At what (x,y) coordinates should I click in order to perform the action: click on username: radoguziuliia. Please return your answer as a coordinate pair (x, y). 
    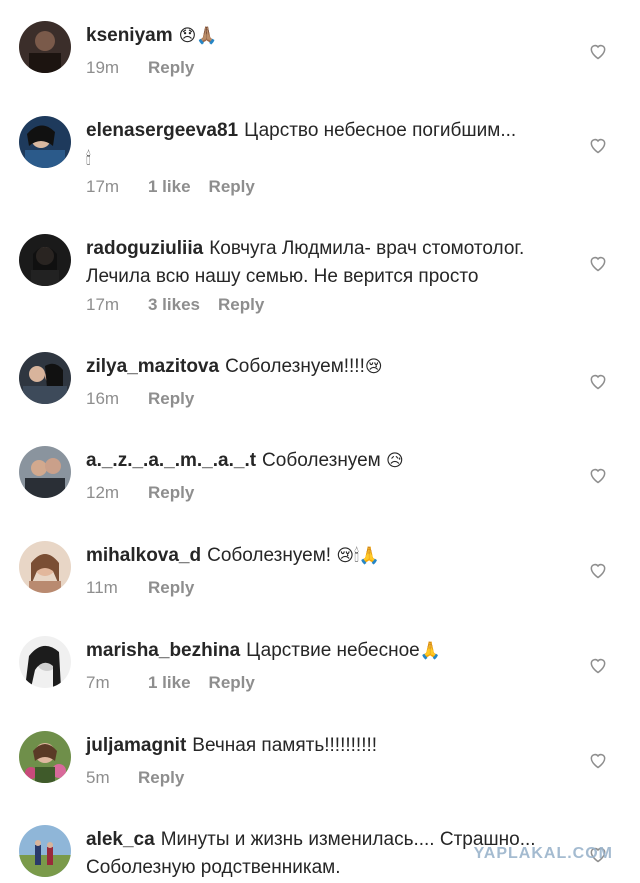
    Looking at the image, I should click on (144, 248).